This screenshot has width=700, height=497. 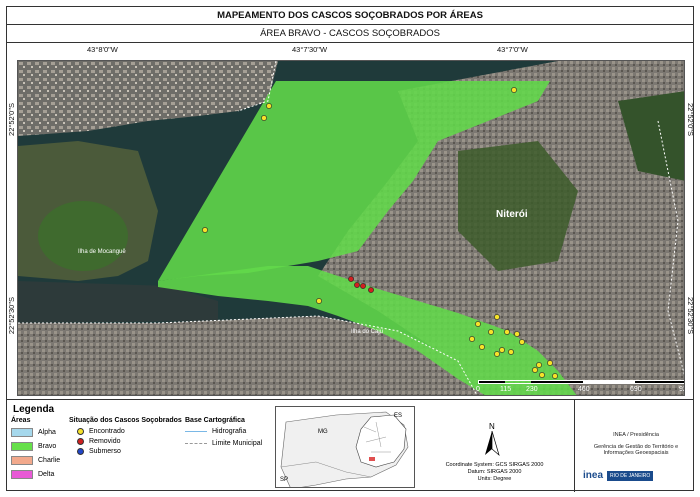 I want to click on dot-removido, so click(x=80, y=441).